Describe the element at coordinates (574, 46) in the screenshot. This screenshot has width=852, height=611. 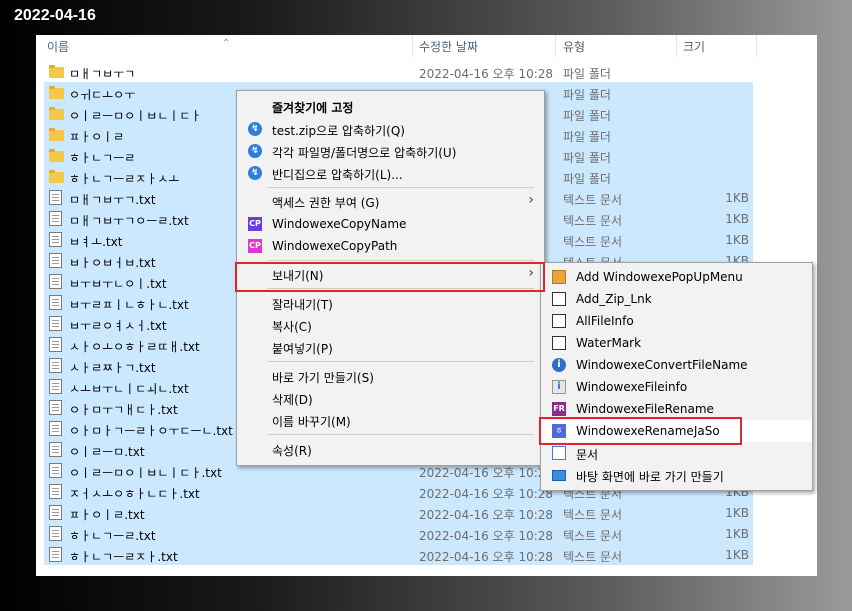
I see `column-type: 유형` at that location.